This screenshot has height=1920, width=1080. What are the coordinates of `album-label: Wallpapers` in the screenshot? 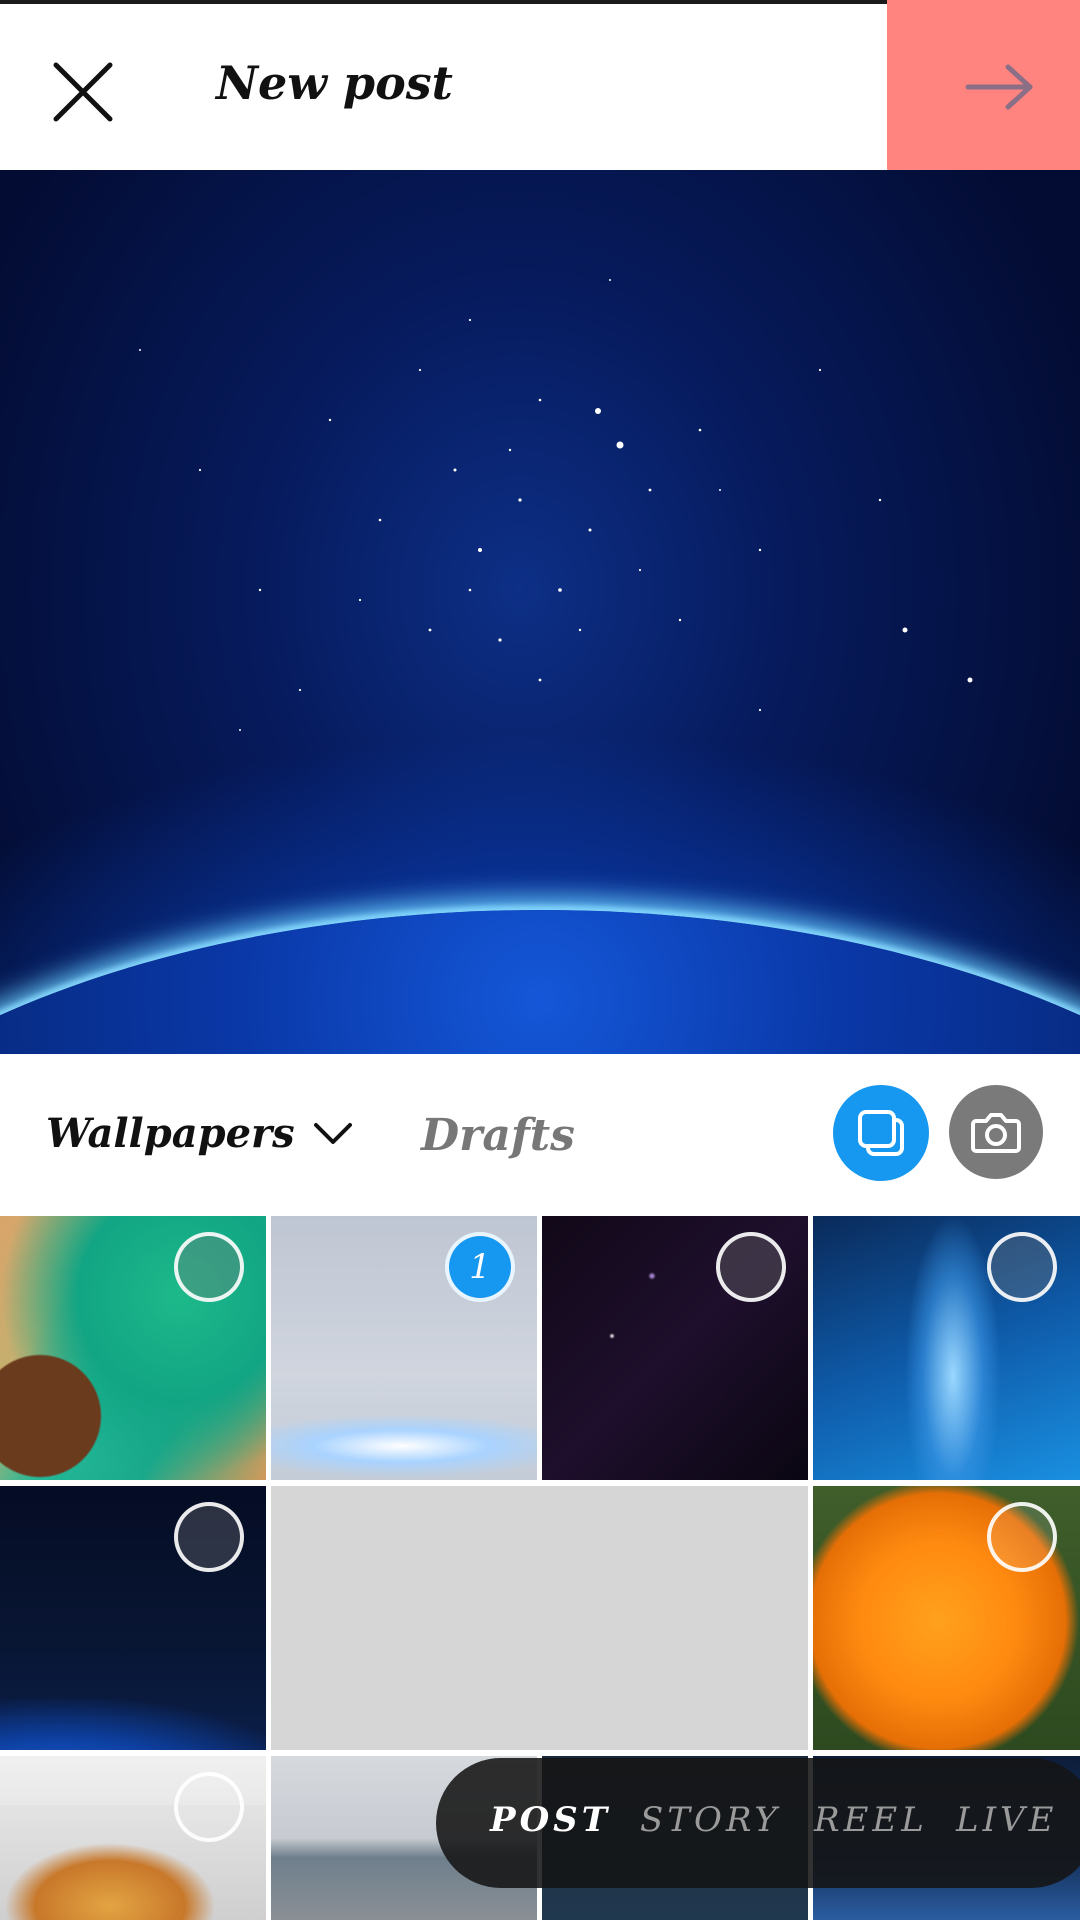 It's located at (170, 1133).